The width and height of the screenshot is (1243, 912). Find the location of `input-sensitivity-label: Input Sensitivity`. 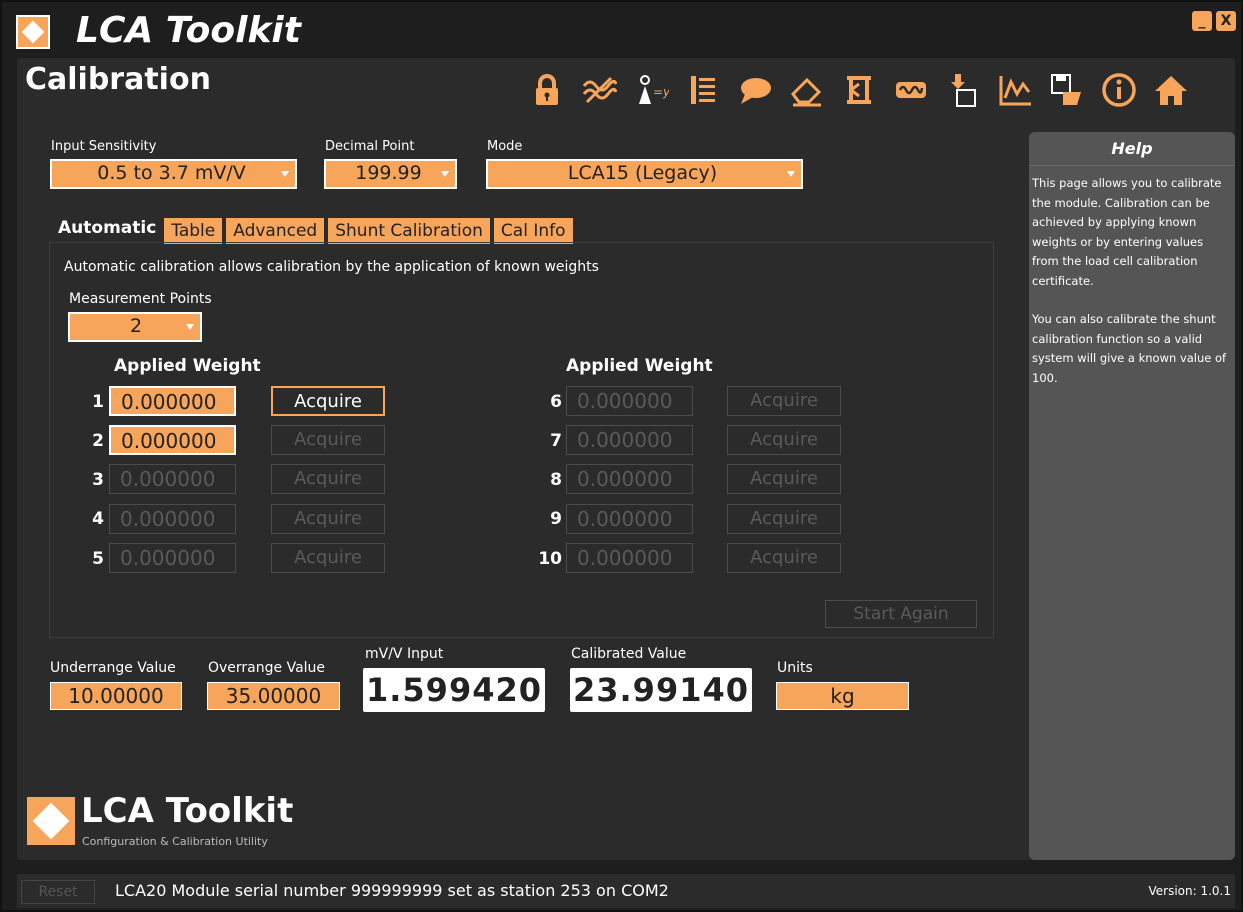

input-sensitivity-label: Input Sensitivity is located at coordinates (104, 146).